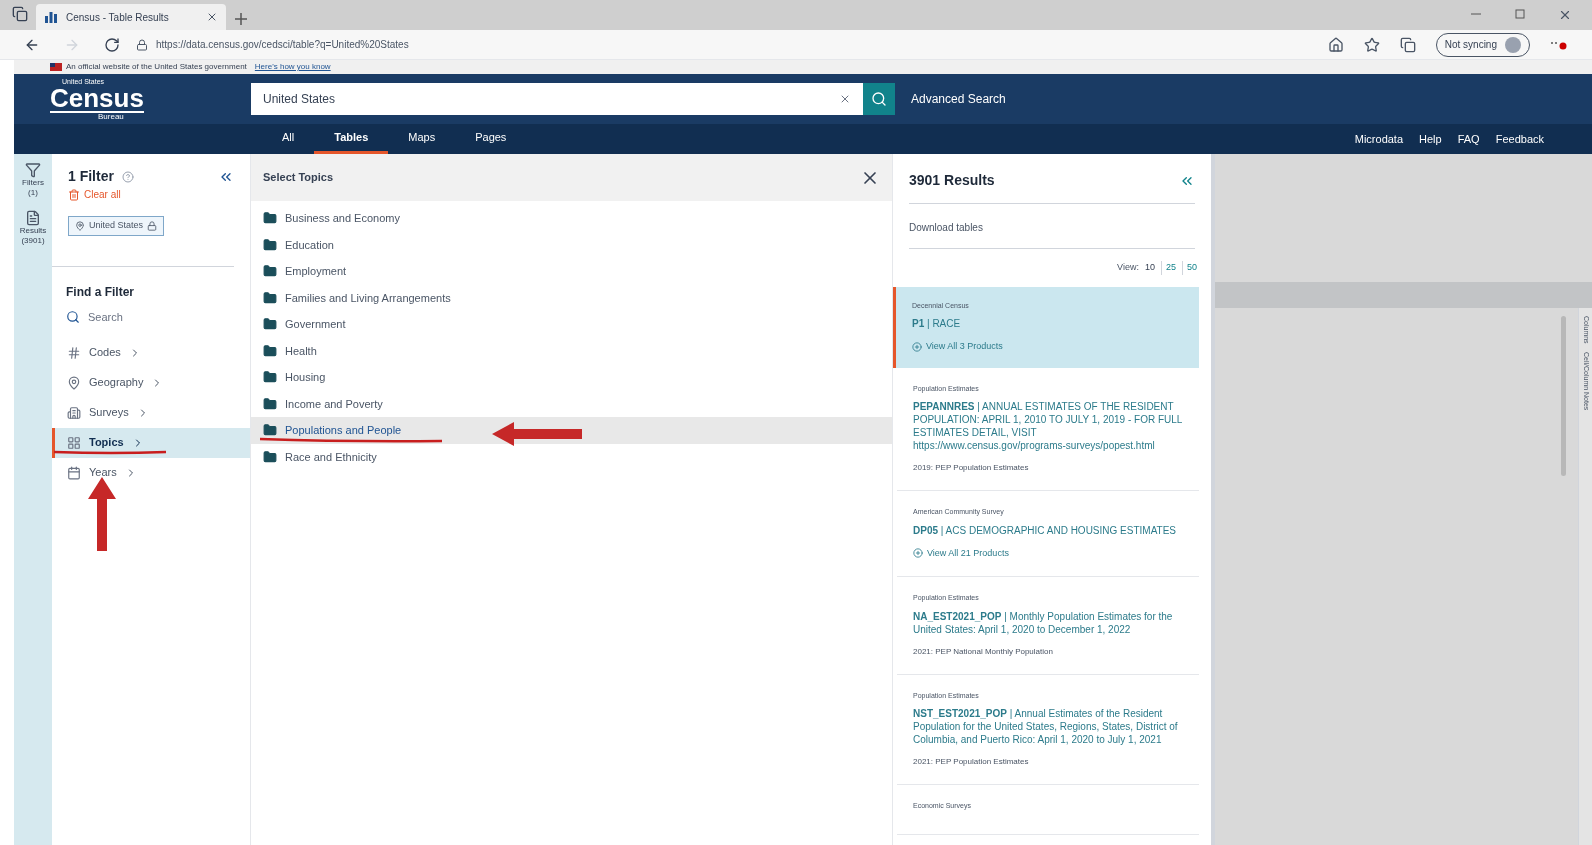  Describe the element at coordinates (100, 292) in the screenshot. I see `section-heading: Find a Filter` at that location.